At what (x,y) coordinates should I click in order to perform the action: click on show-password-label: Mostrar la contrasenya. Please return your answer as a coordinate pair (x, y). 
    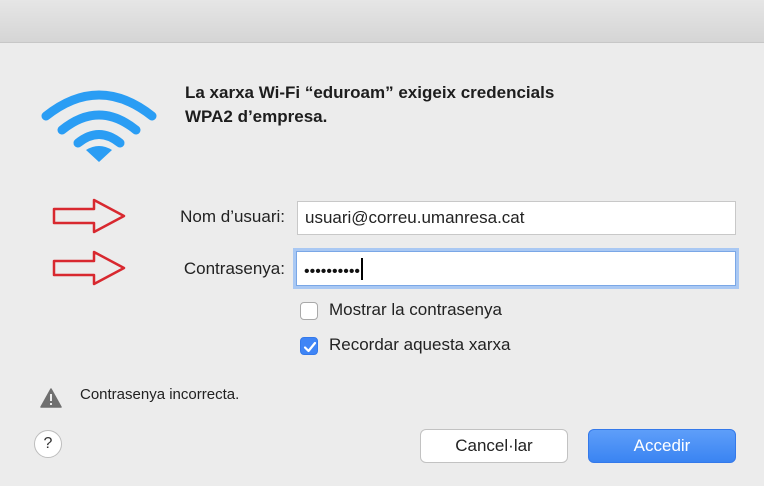
    Looking at the image, I should click on (415, 310).